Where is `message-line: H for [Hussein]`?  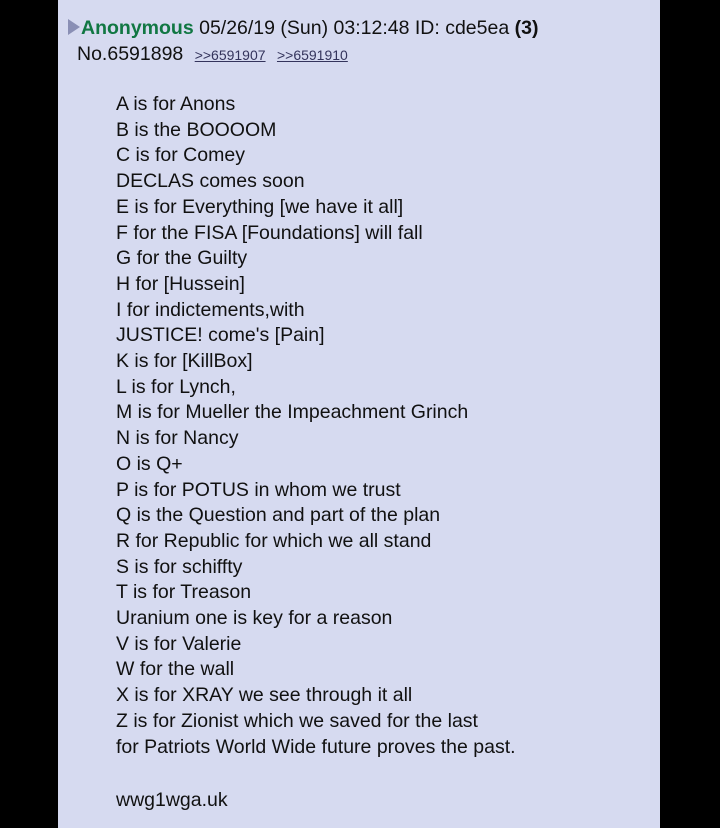 message-line: H for [Hussein] is located at coordinates (180, 283).